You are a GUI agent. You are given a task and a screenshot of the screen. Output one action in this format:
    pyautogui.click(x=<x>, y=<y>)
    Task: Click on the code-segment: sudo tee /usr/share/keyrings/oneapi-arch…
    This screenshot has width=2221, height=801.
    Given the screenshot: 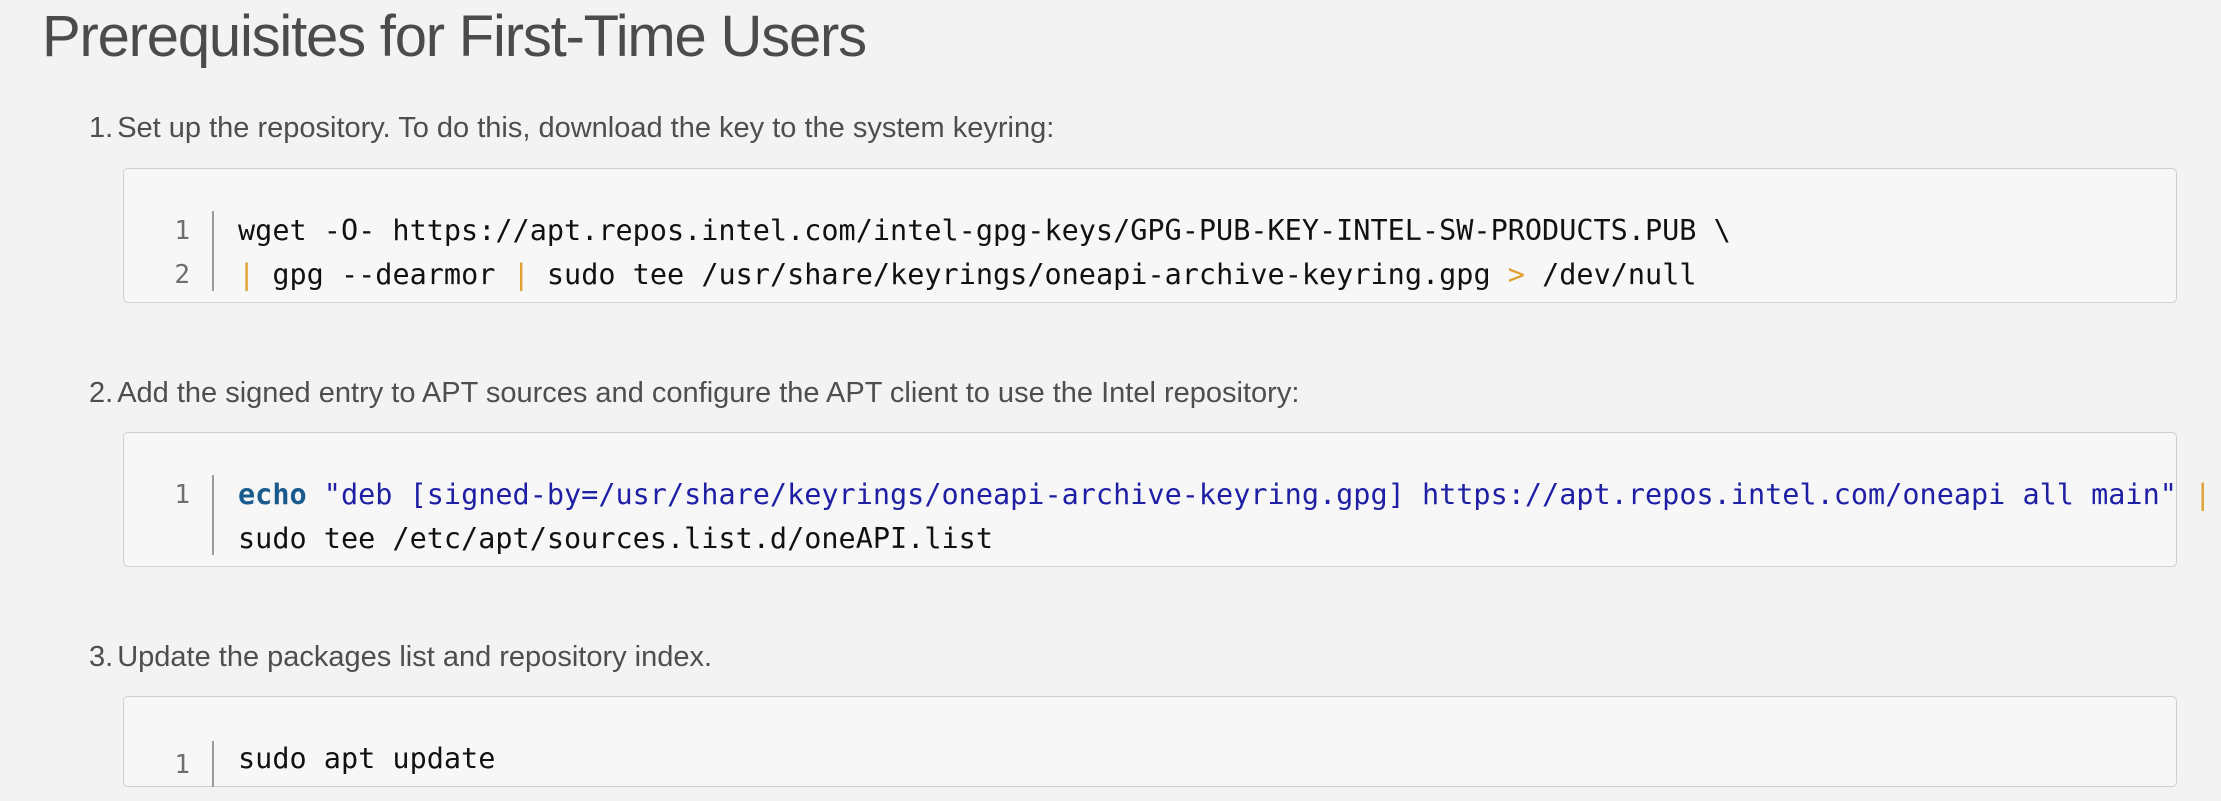 What is the action you would take?
    pyautogui.click(x=1018, y=274)
    